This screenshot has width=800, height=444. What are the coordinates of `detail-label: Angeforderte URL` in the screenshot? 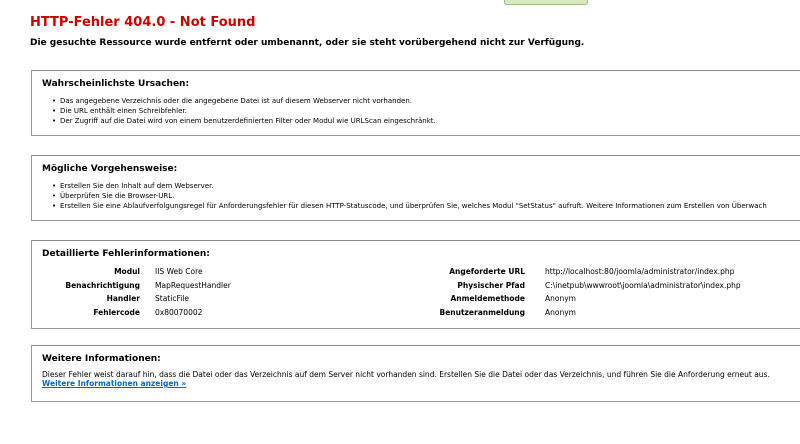 It's located at (487, 271).